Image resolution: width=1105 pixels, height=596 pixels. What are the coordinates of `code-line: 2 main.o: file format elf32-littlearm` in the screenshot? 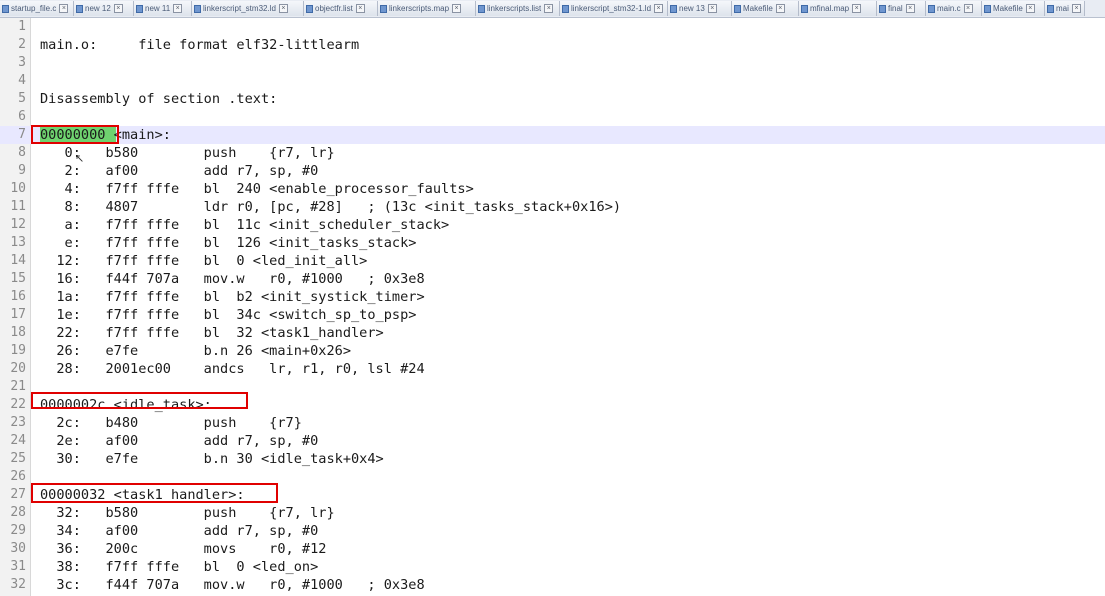 It's located at (552, 45).